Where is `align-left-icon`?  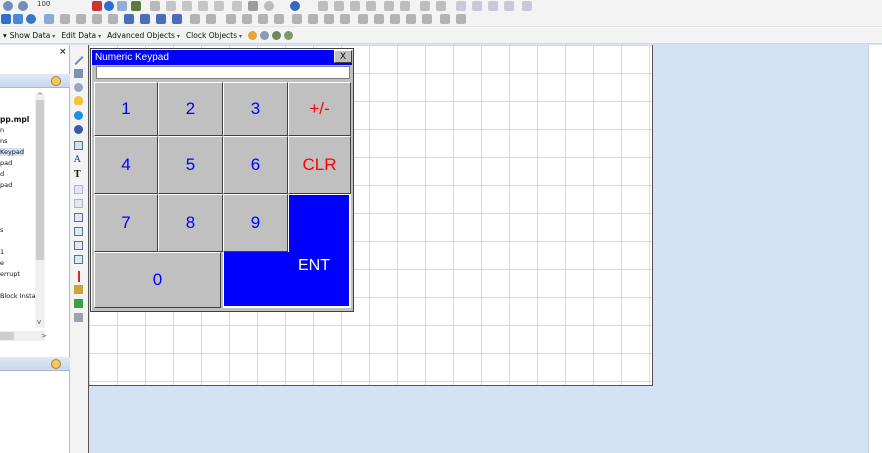 align-left-icon is located at coordinates (231, 19).